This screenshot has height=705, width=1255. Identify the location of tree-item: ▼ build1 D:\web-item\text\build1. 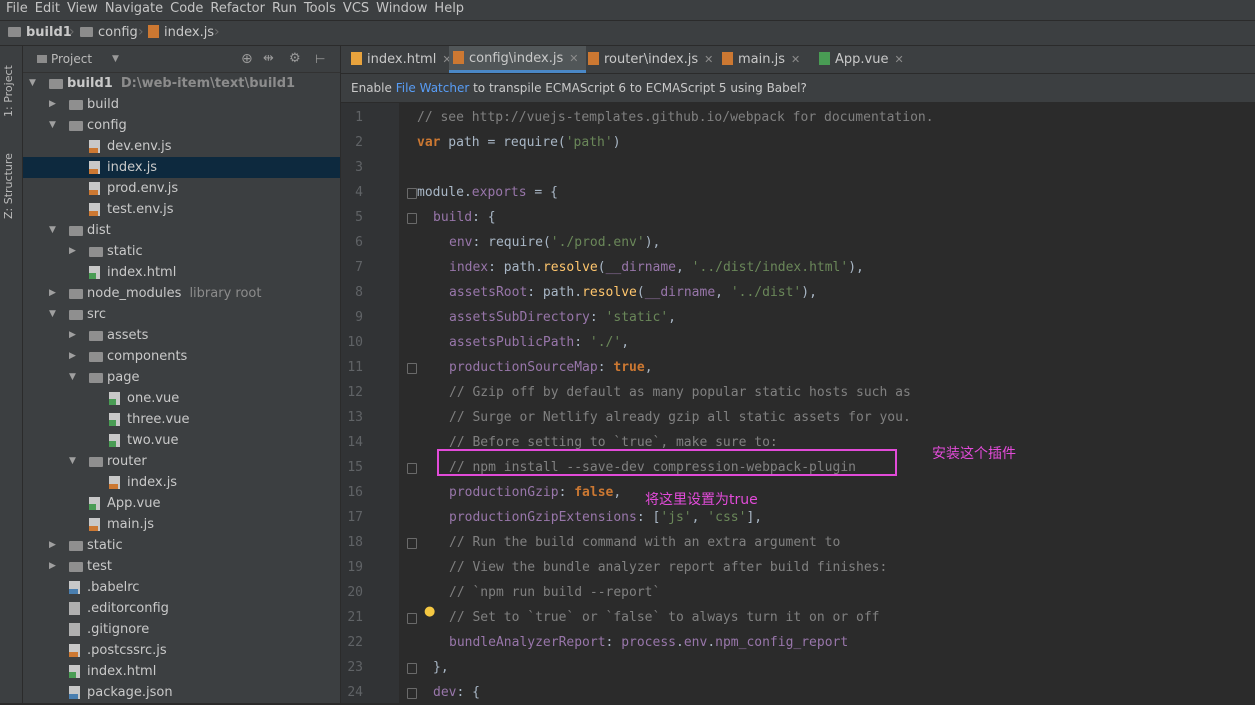
(181, 83).